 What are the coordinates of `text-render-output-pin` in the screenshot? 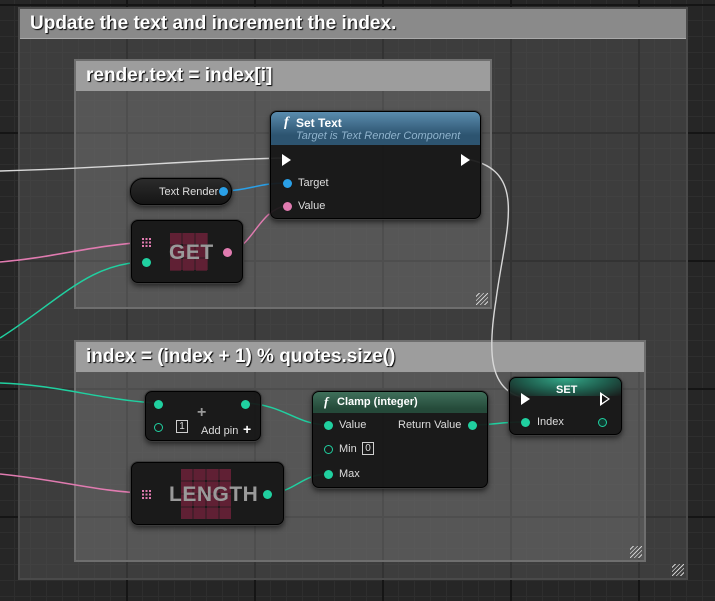 It's located at (223, 191).